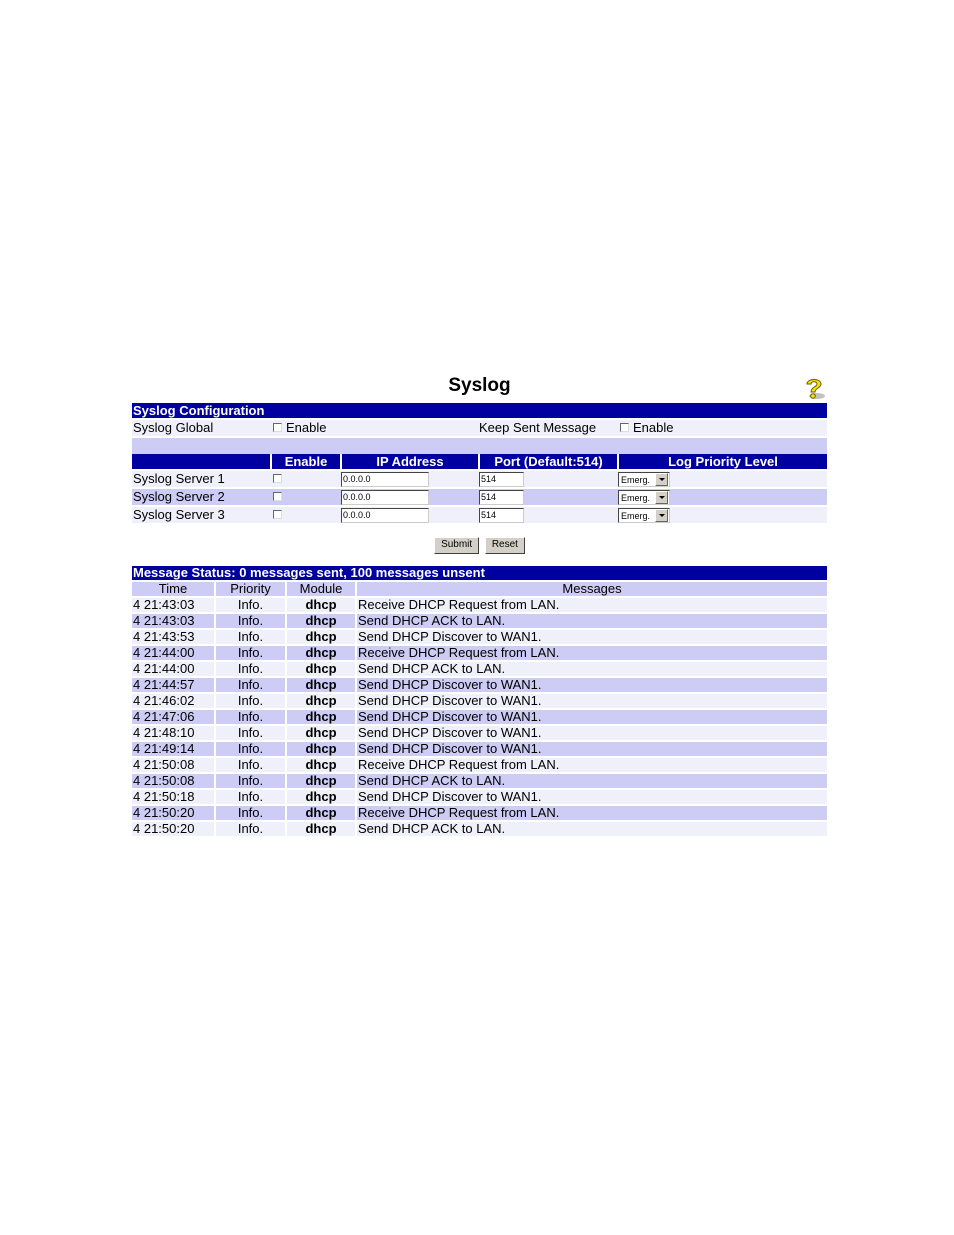 This screenshot has width=954, height=1235. What do you see at coordinates (201, 514) in the screenshot?
I see `server-name: Syslog Server 3` at bounding box center [201, 514].